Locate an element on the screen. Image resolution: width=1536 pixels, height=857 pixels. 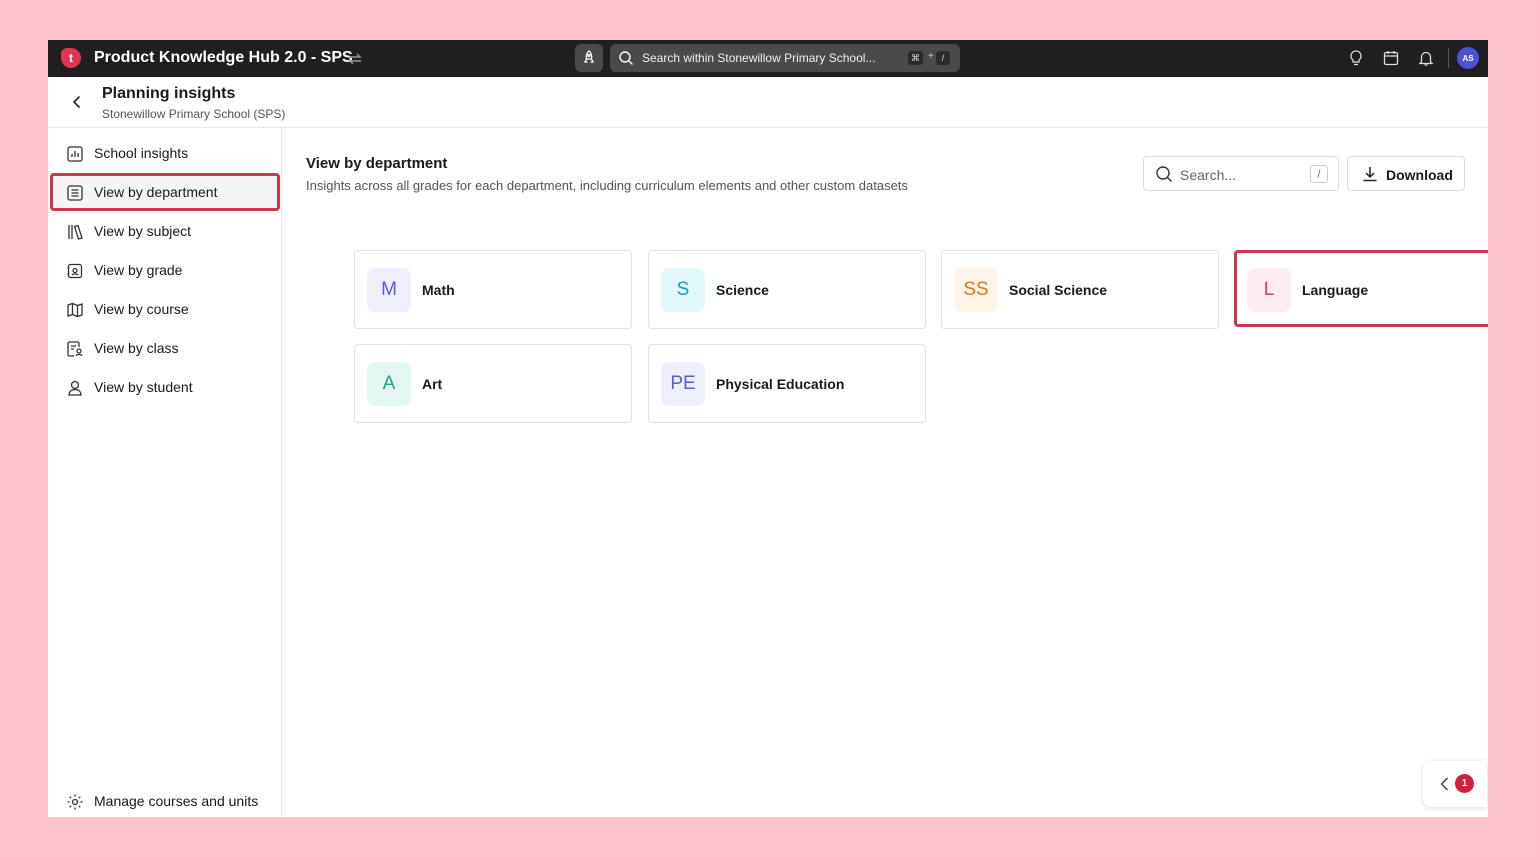
sidebar-item-label: View by subject is located at coordinates (143, 231).